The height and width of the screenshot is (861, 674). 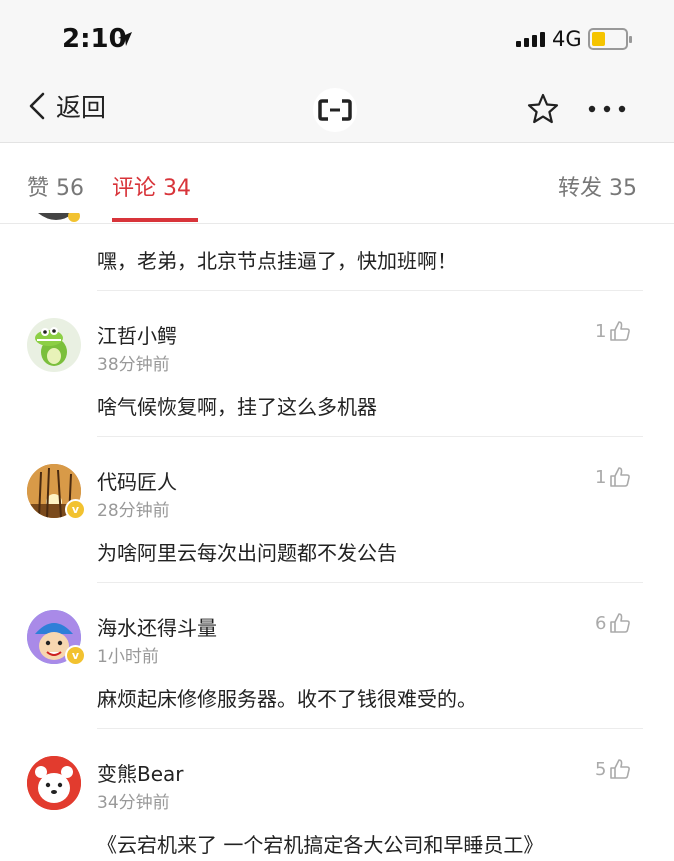 What do you see at coordinates (133, 365) in the screenshot?
I see `comment-timestamp: 38分钟前` at bounding box center [133, 365].